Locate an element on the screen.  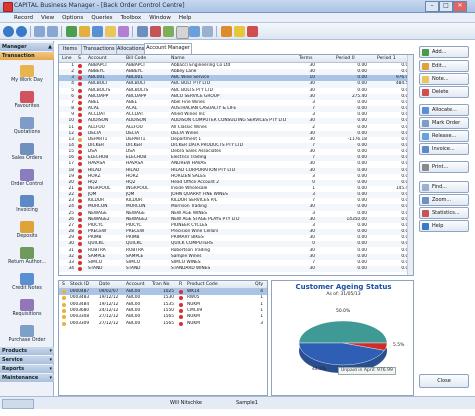
col-line: Line is located at coordinates (67, 58).